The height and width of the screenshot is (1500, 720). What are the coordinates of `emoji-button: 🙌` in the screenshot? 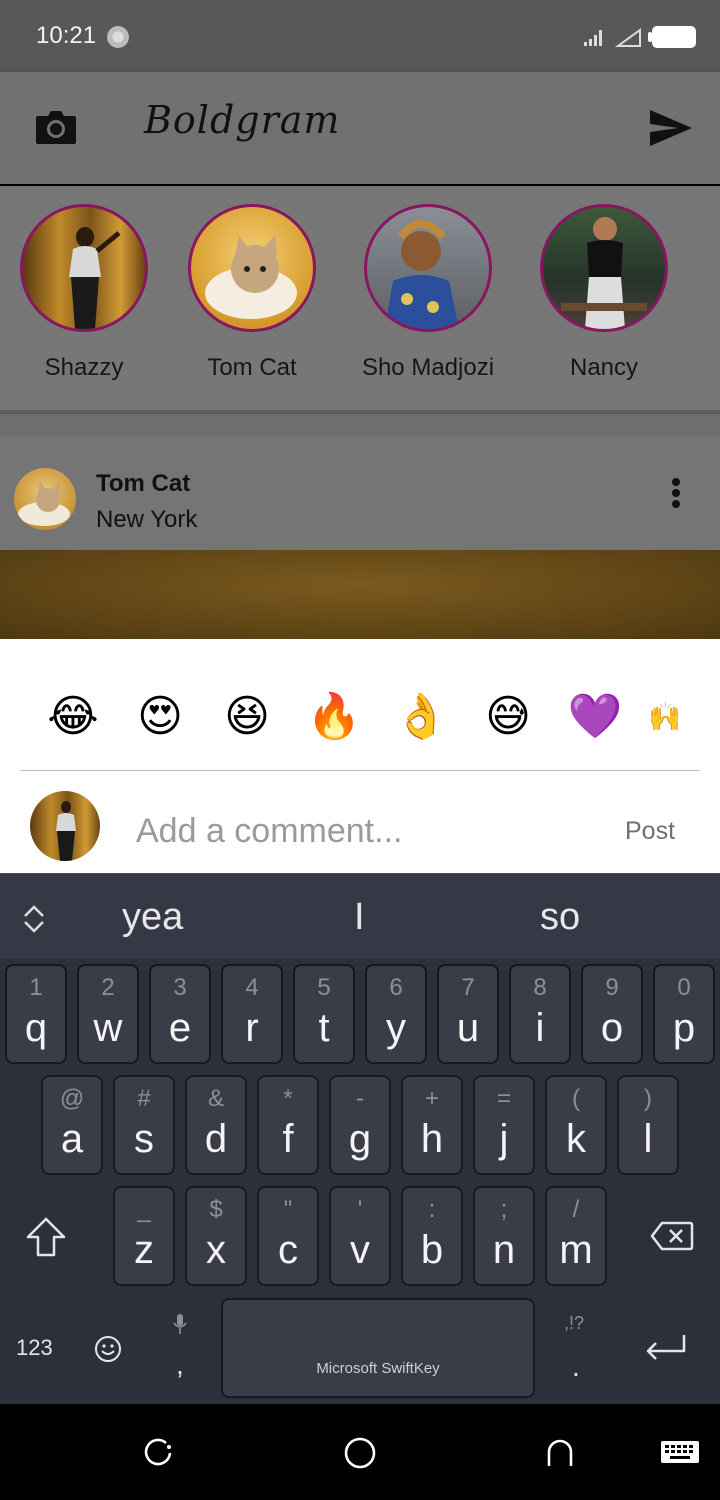 It's located at (663, 717).